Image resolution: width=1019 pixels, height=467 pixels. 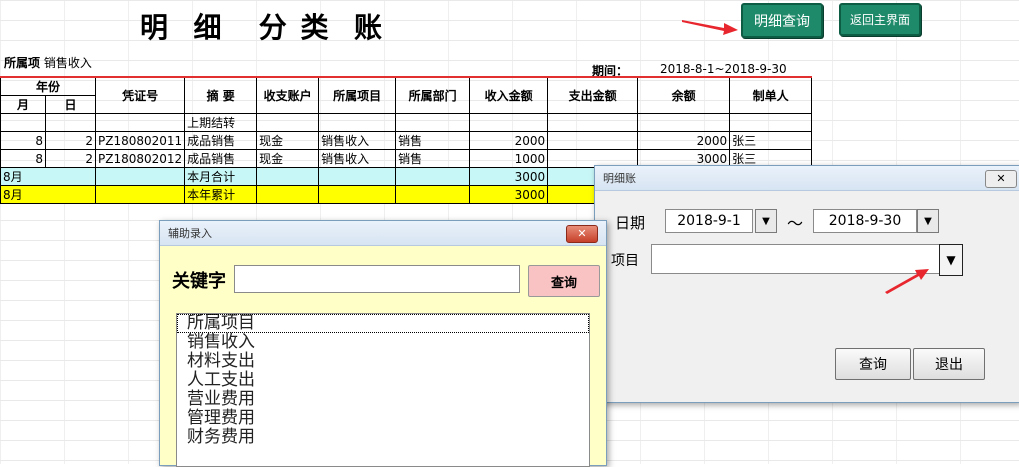 What do you see at coordinates (723, 69) in the screenshot?
I see `period-value: 2018-8-1~2018-9-30` at bounding box center [723, 69].